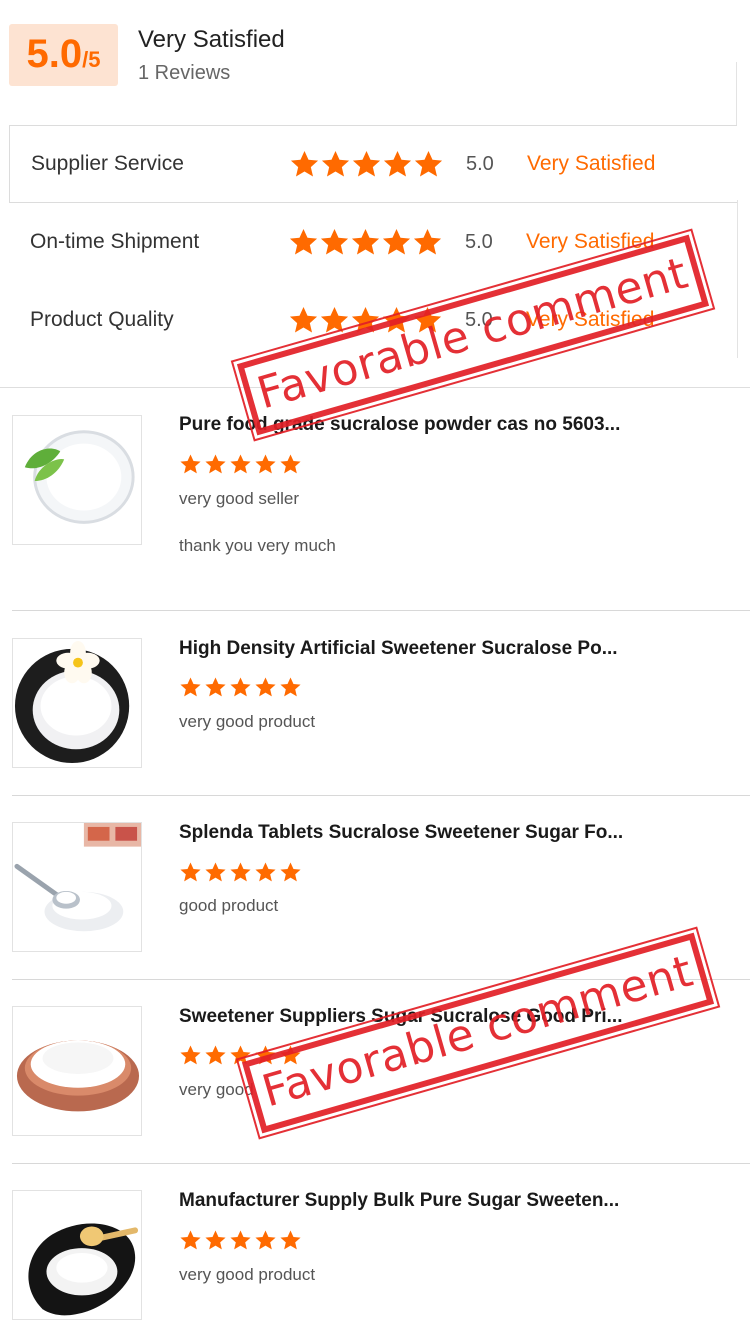  Describe the element at coordinates (257, 545) in the screenshot. I see `review-comment-extra: thank you very much` at that location.